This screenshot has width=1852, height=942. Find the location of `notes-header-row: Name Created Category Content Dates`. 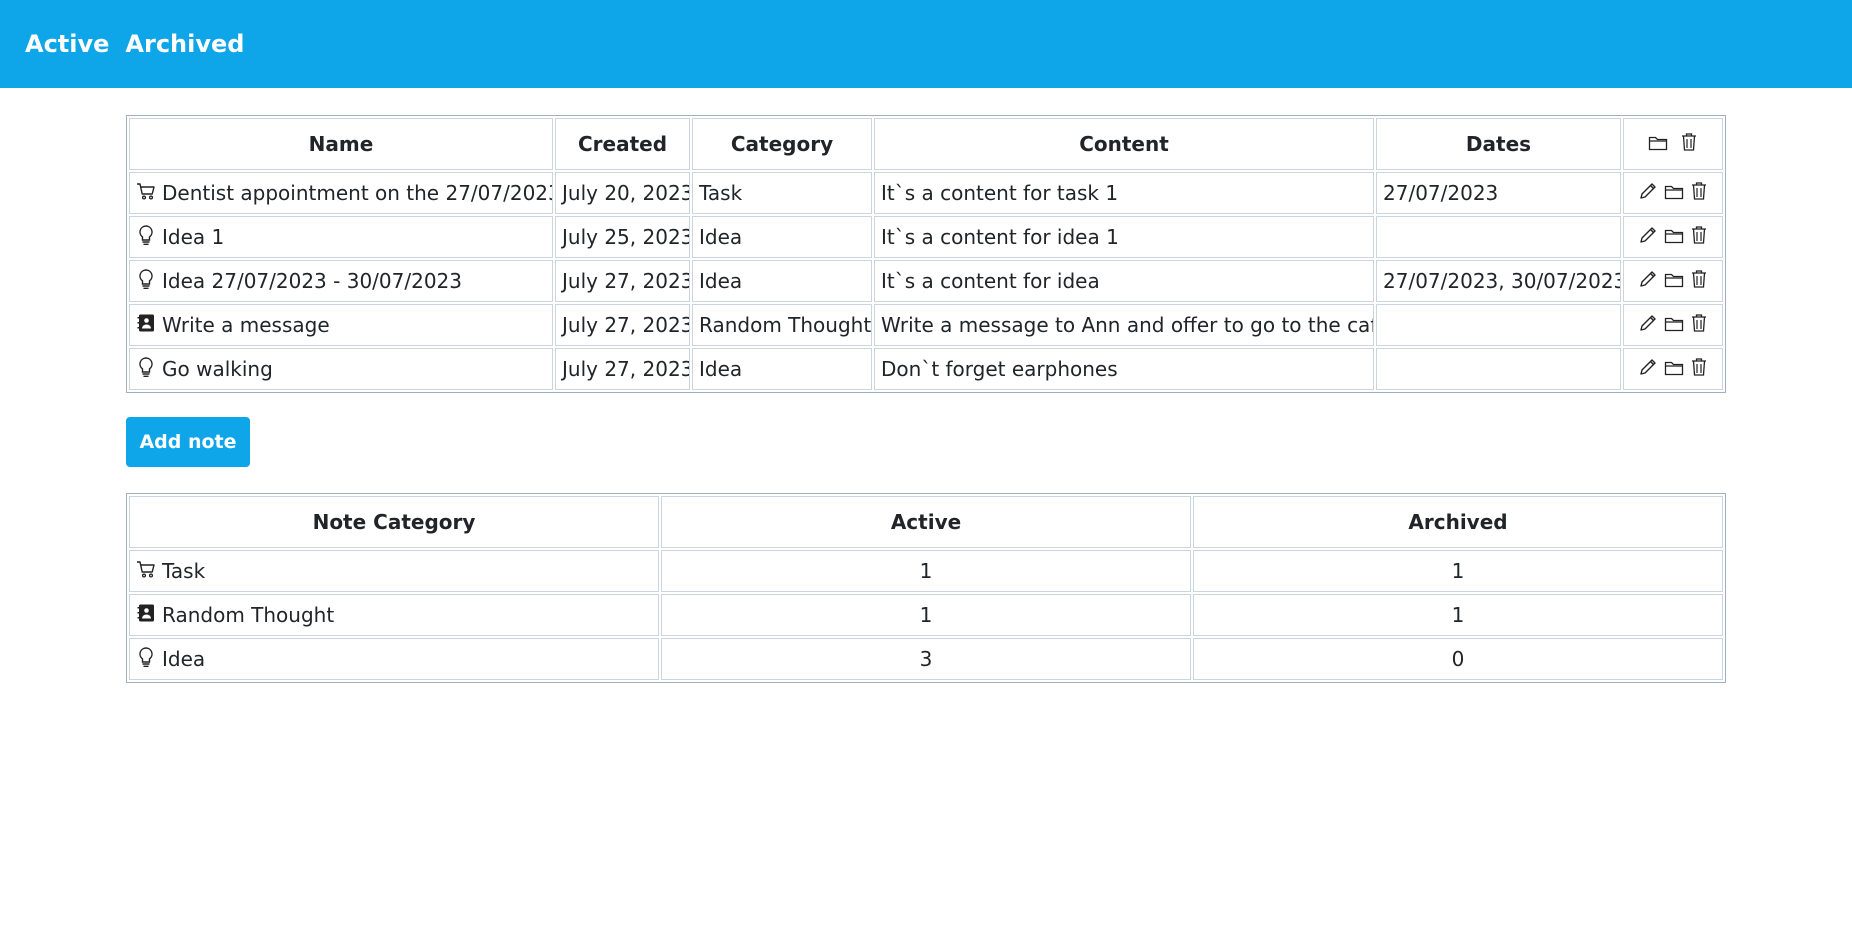

notes-header-row: Name Created Category Content Dates is located at coordinates (926, 144).